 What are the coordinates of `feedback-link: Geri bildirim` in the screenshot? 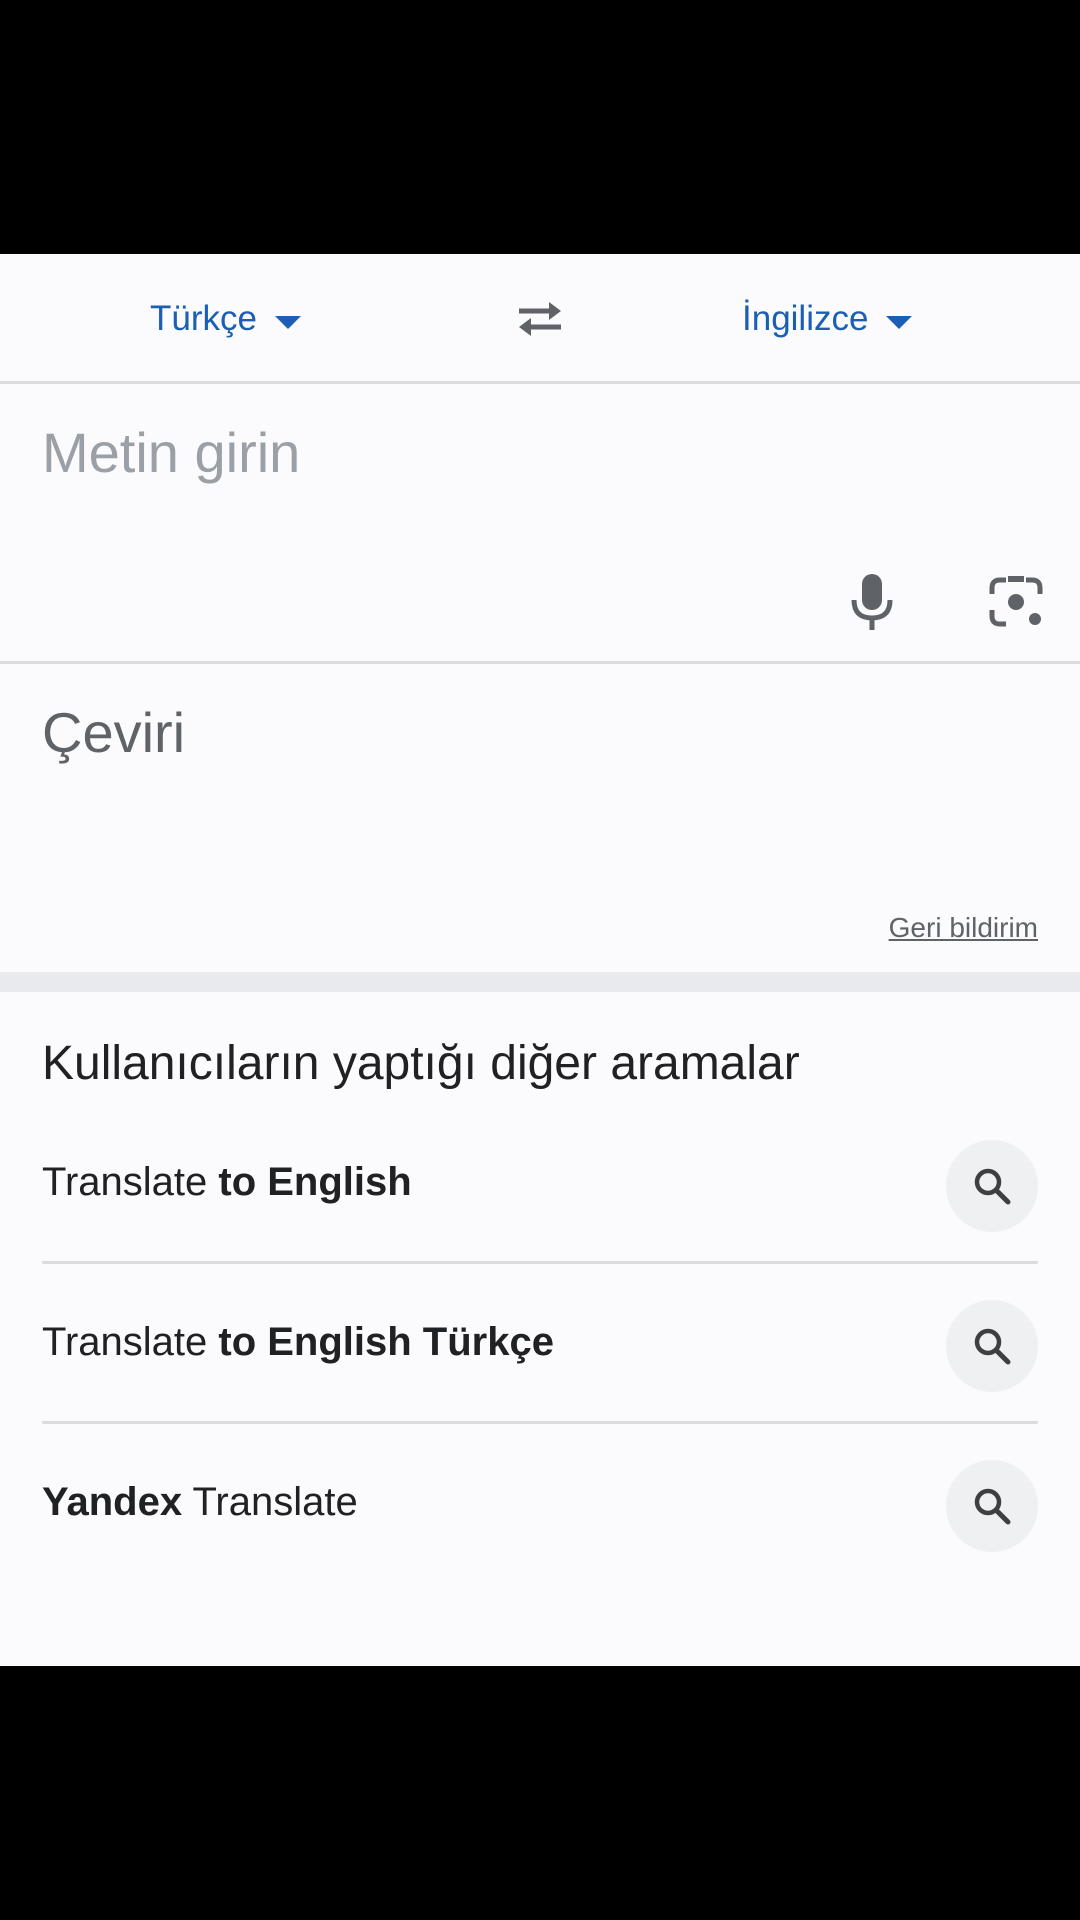 It's located at (963, 928).